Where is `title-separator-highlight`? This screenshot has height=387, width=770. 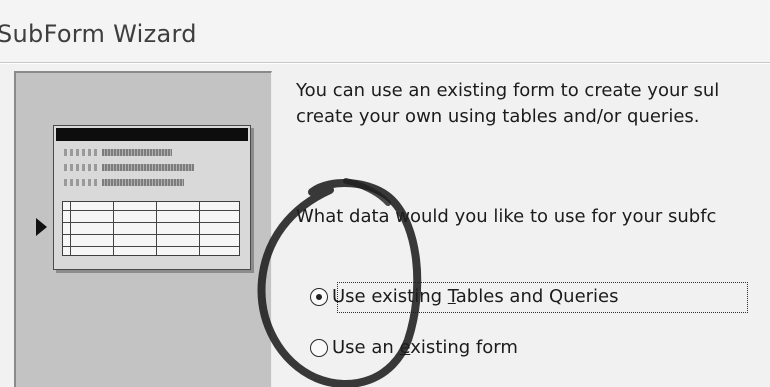 title-separator-highlight is located at coordinates (385, 63).